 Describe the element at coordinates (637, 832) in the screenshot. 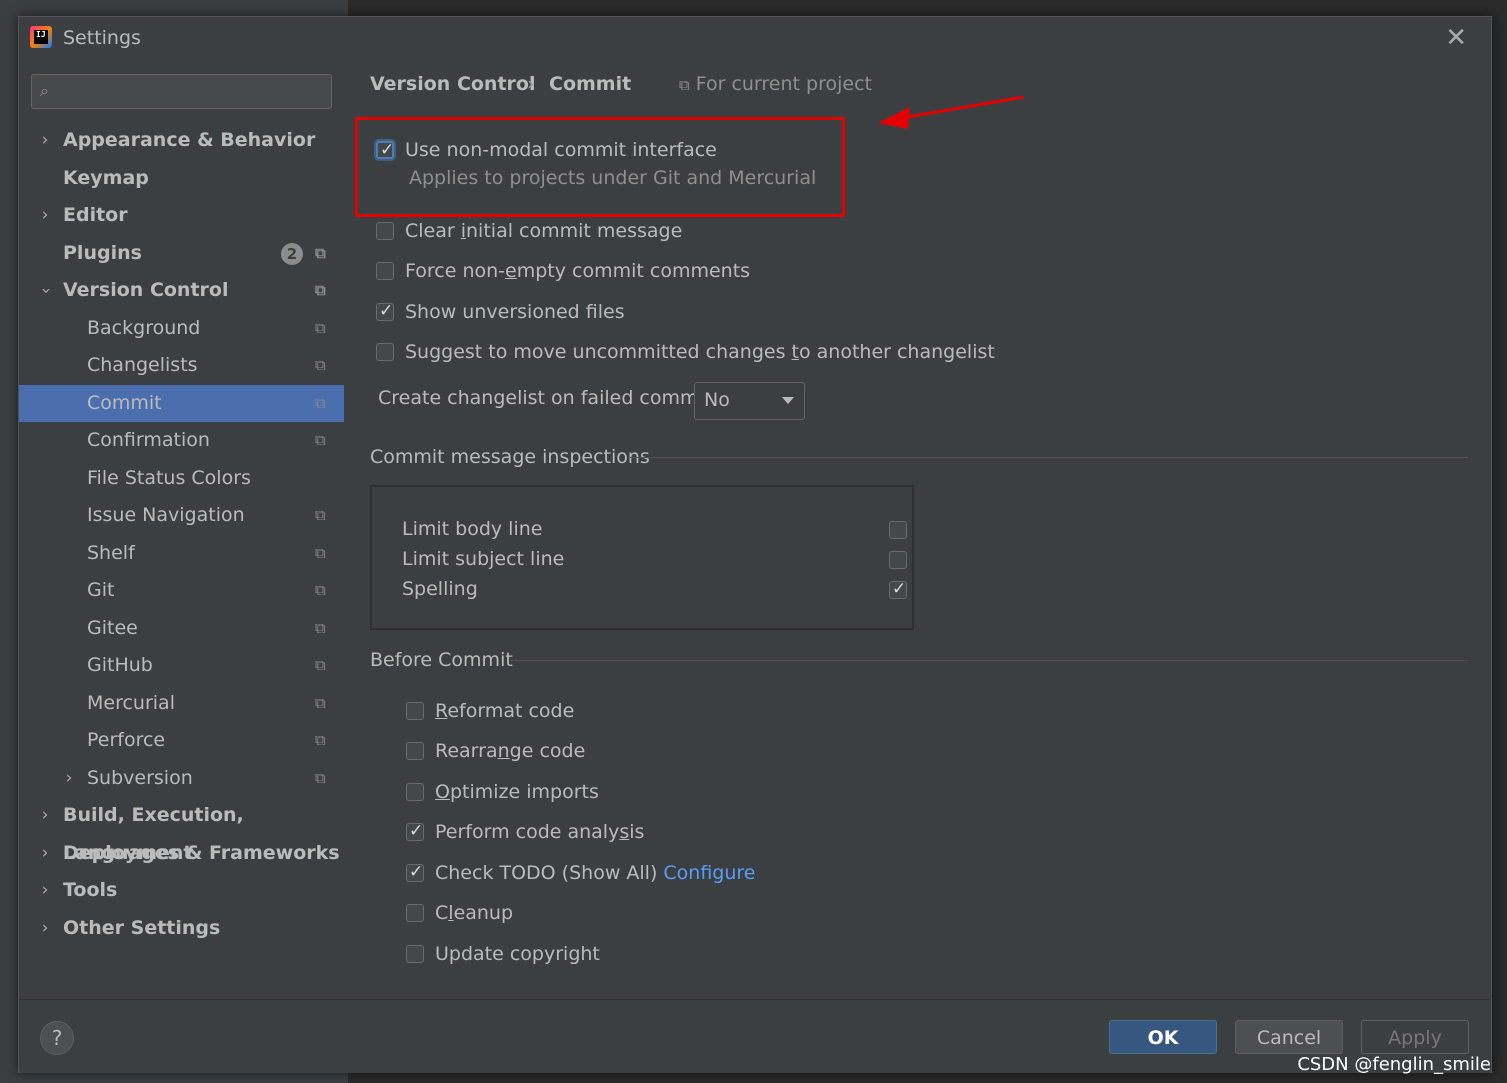

I see `label-text: is` at that location.